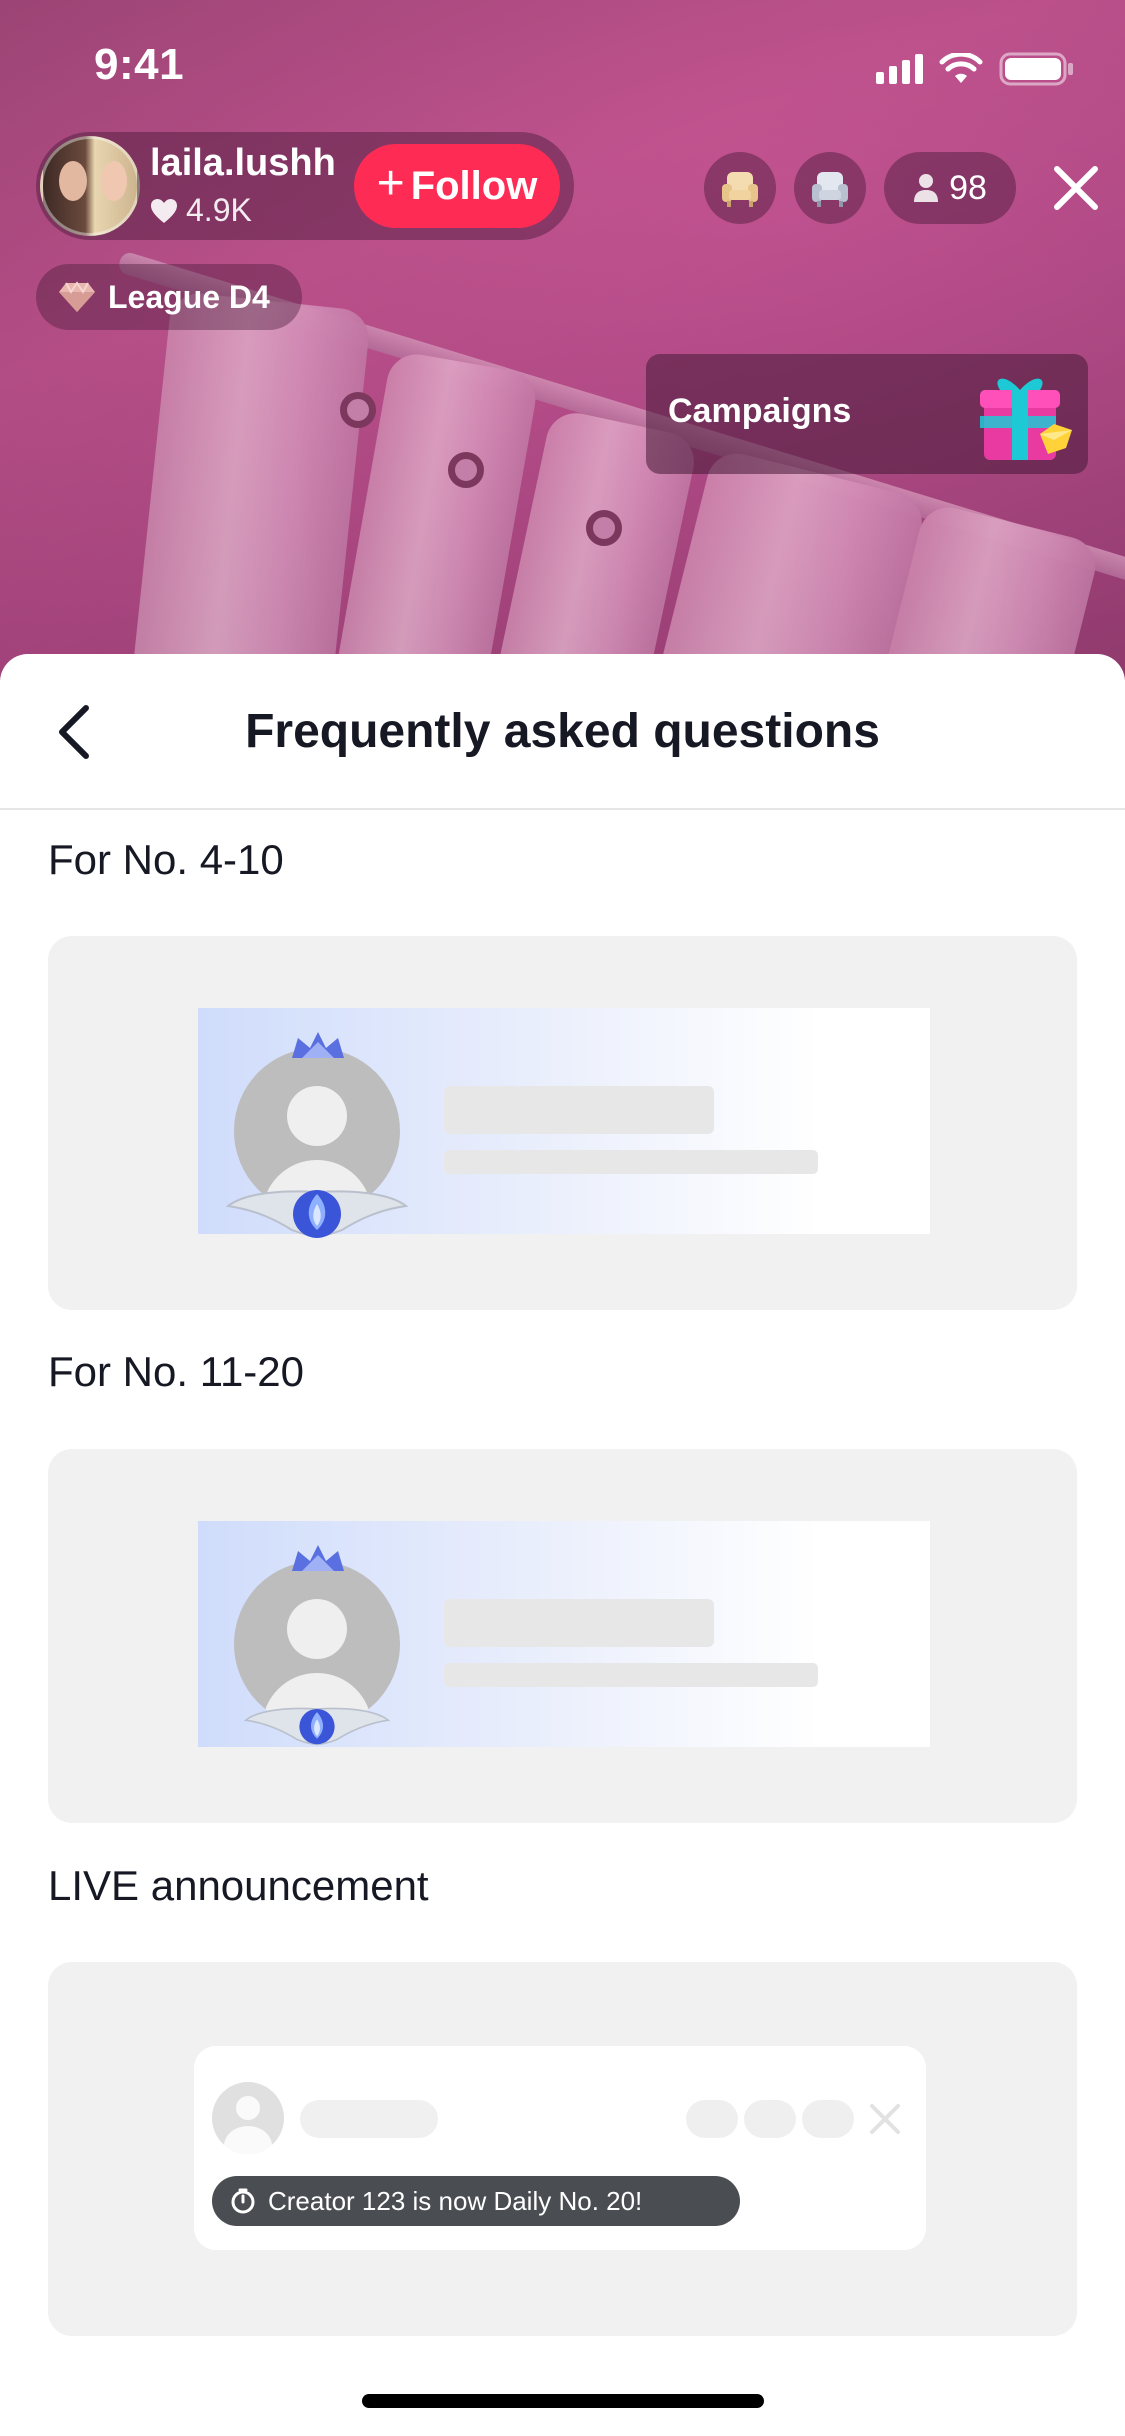 Image resolution: width=1125 pixels, height=2436 pixels. I want to click on silver-seat-button, so click(830, 188).